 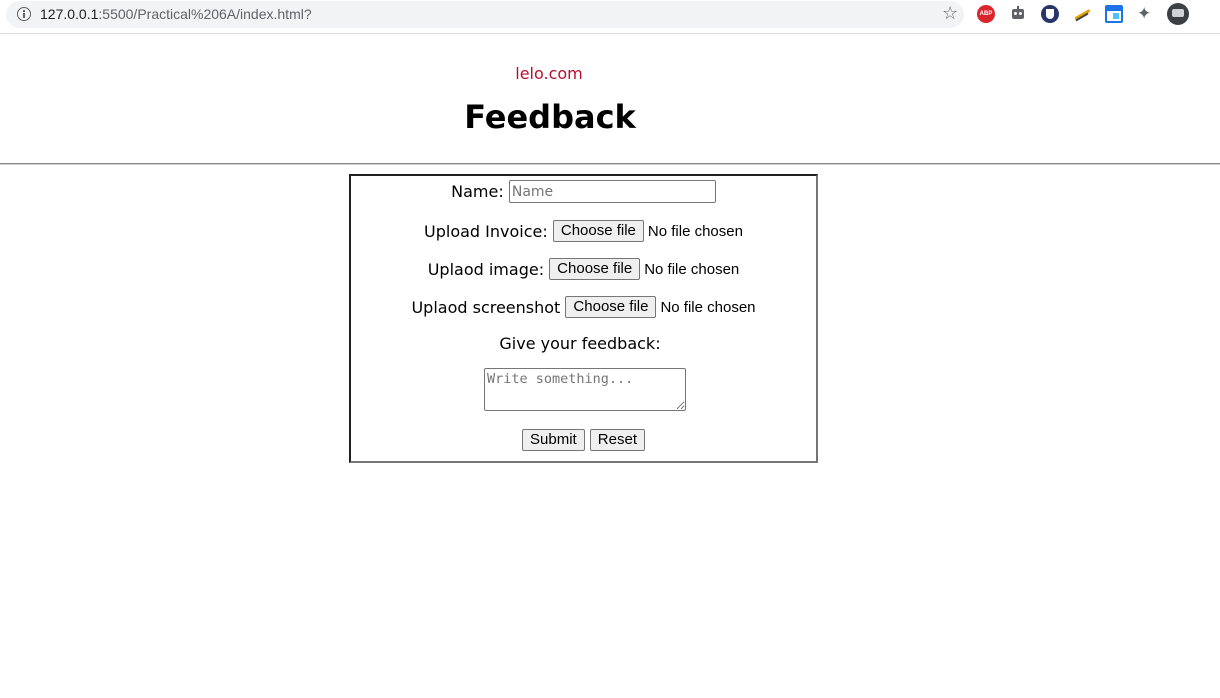 What do you see at coordinates (695, 231) in the screenshot?
I see `invoice-file-status: No file chosen` at bounding box center [695, 231].